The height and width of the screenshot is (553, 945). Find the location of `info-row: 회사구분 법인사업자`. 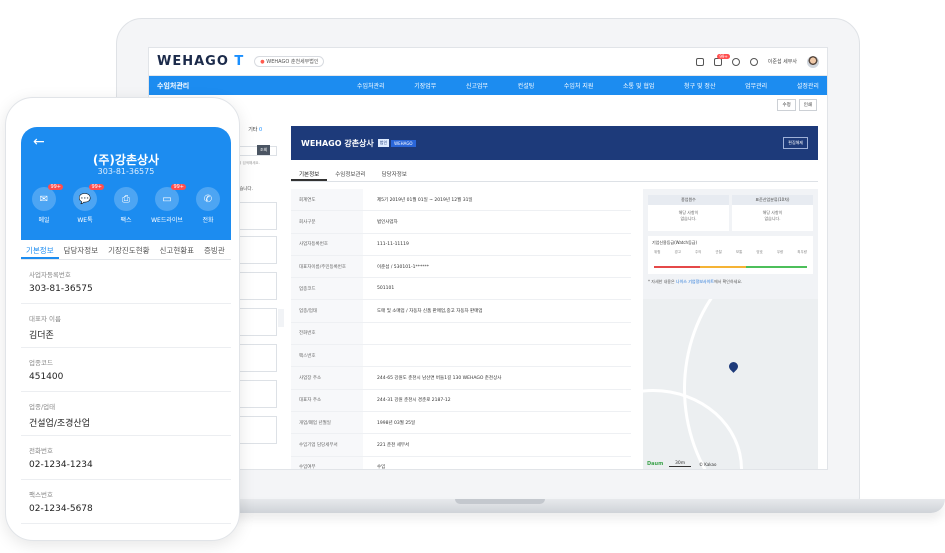

info-row: 회사구분 법인사업자 is located at coordinates (461, 222).